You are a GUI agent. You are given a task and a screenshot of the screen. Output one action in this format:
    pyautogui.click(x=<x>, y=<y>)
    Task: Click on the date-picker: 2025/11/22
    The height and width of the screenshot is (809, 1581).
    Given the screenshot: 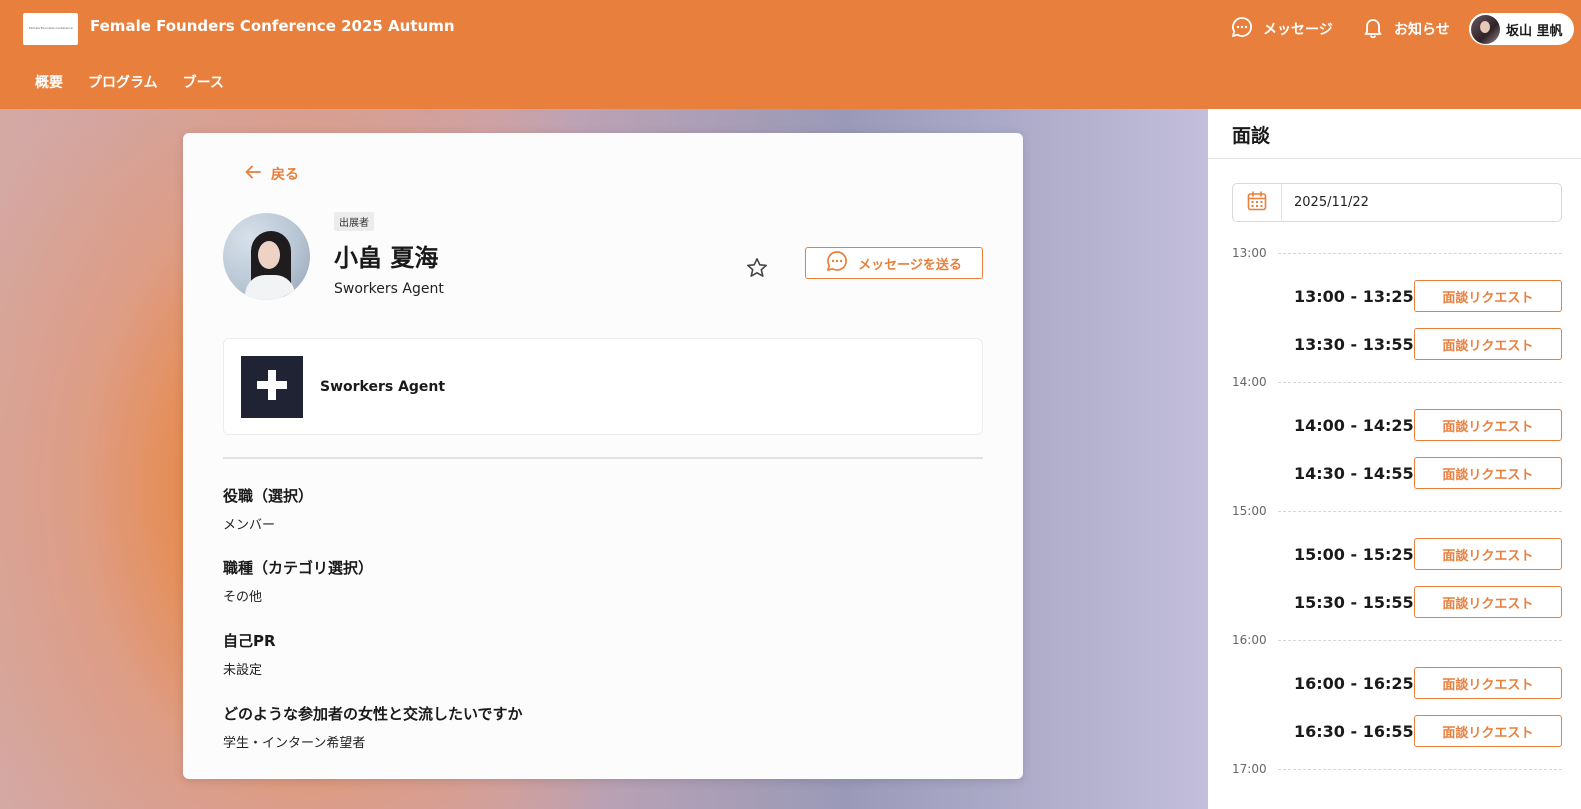 What is the action you would take?
    pyautogui.click(x=1397, y=202)
    